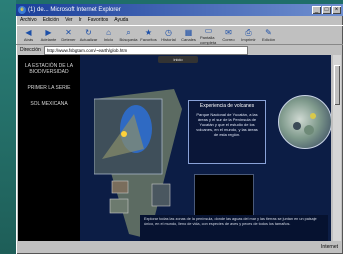  Describe the element at coordinates (128, 32) in the screenshot. I see `search-icon: ⌕` at that location.